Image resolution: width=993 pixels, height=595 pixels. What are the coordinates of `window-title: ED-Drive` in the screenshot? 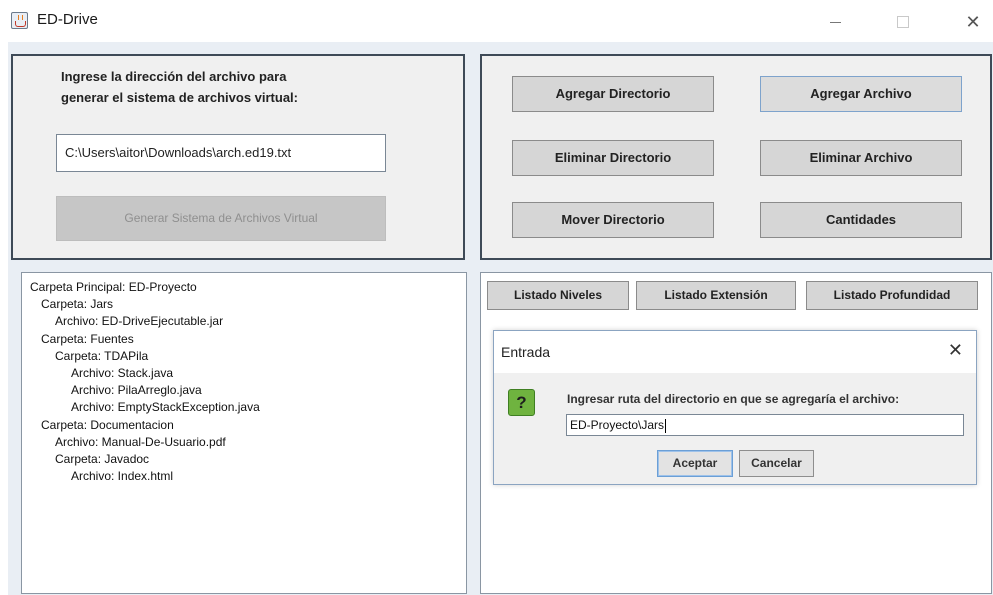 It's located at (67, 19).